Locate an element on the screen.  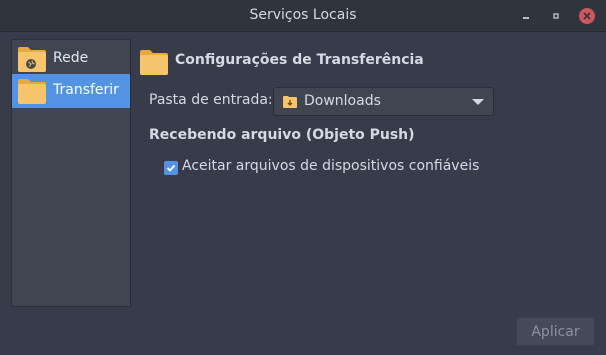
close-icon is located at coordinates (587, 16).